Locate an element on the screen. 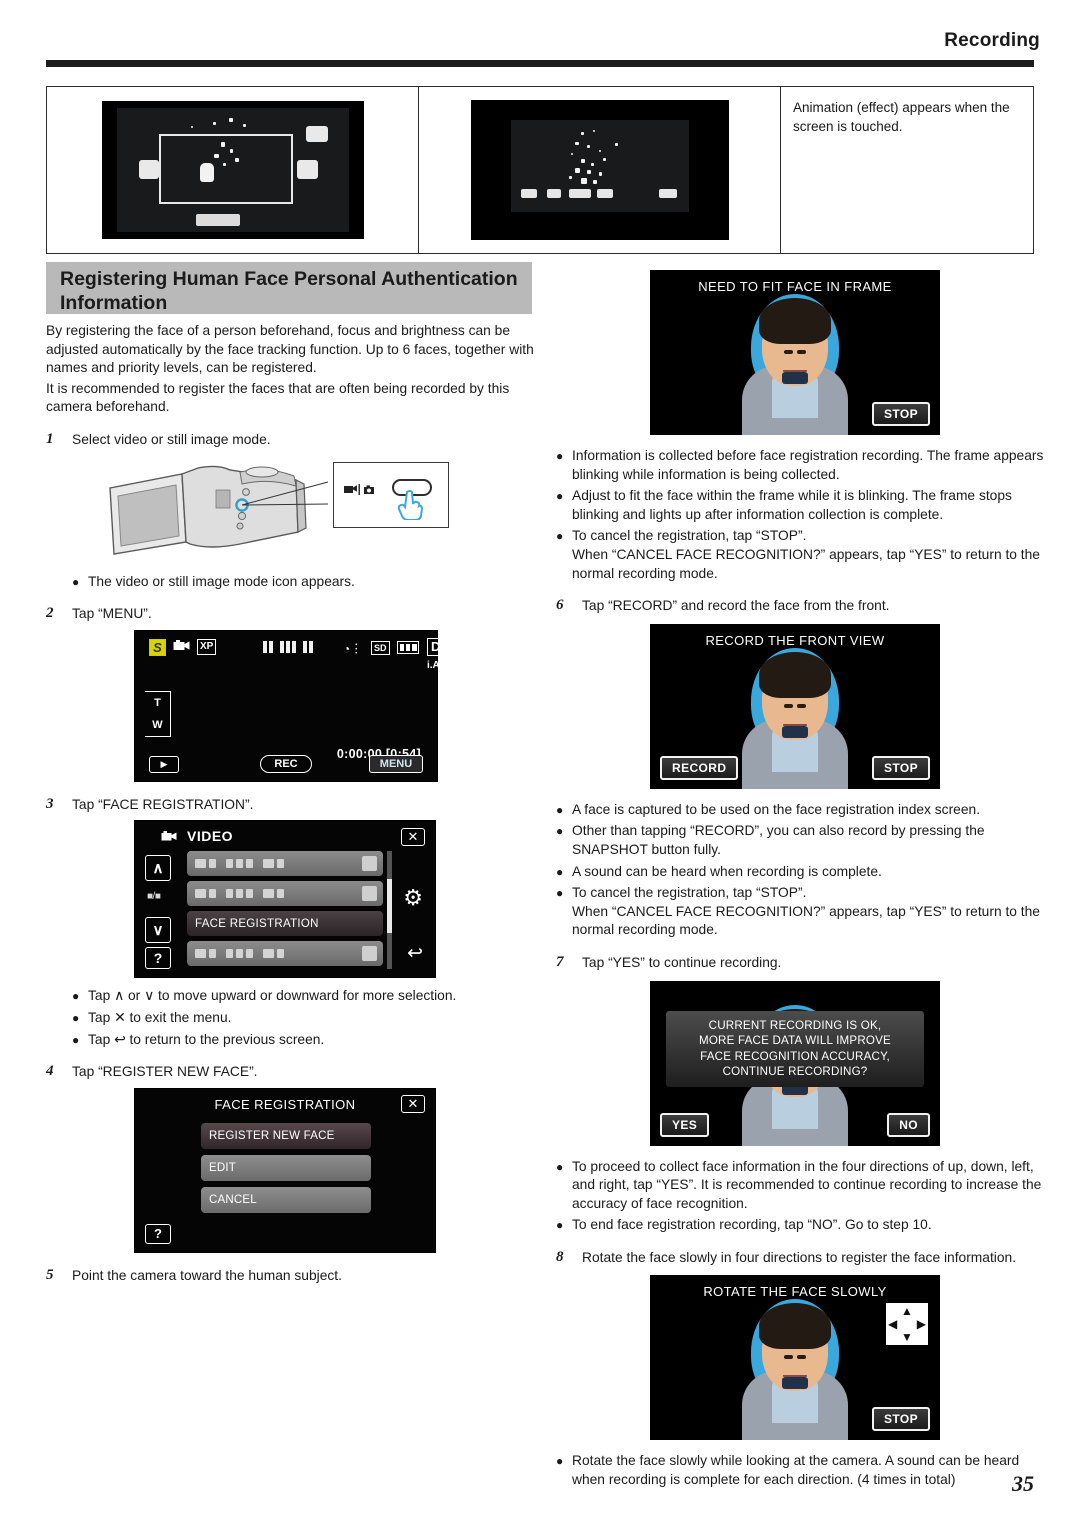 The image size is (1080, 1527). step-3-text: Tap “FACE REGISTRATION”. is located at coordinates (163, 804).